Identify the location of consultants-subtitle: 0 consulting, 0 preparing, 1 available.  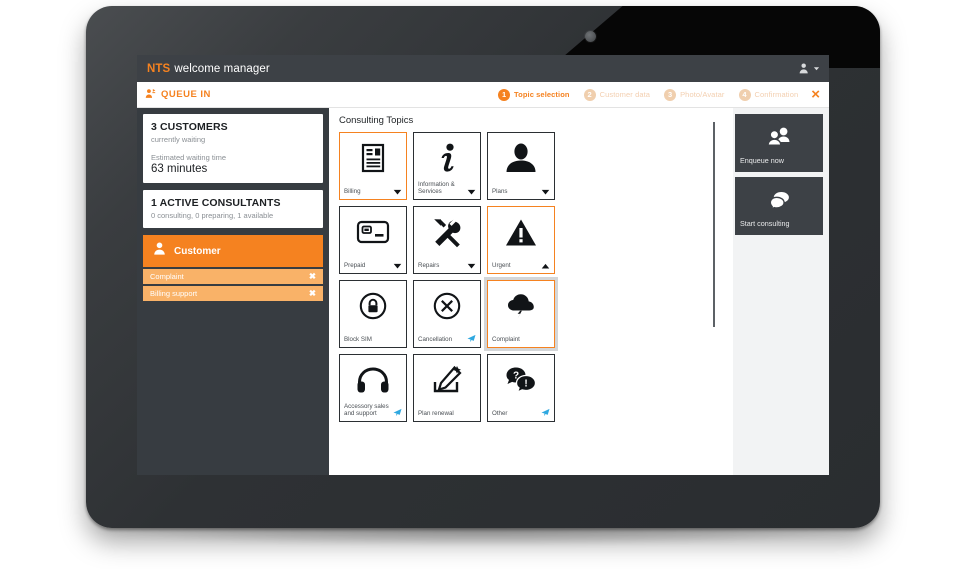
(212, 215).